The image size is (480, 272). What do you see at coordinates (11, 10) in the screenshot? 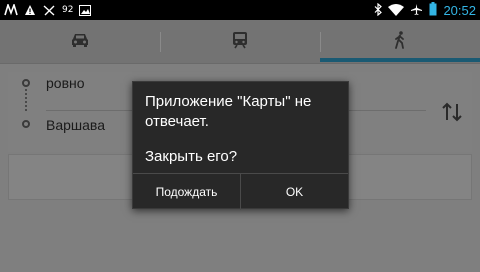
I see `notification-n-icon` at bounding box center [11, 10].